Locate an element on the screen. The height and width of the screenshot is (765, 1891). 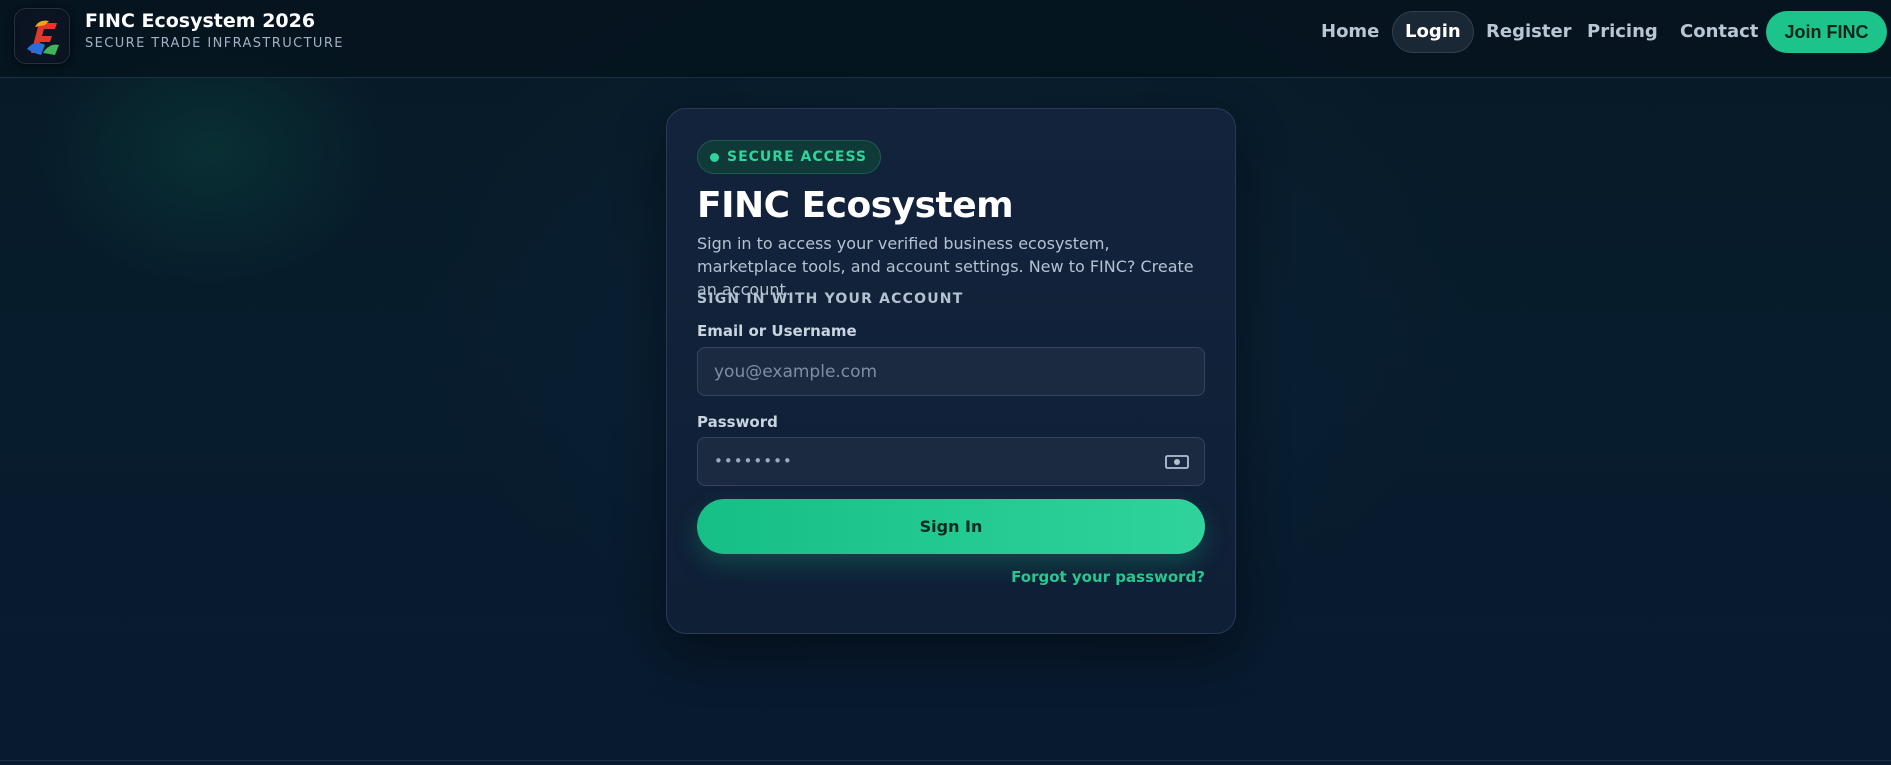
nav-pricing: Pricing is located at coordinates (1622, 32).